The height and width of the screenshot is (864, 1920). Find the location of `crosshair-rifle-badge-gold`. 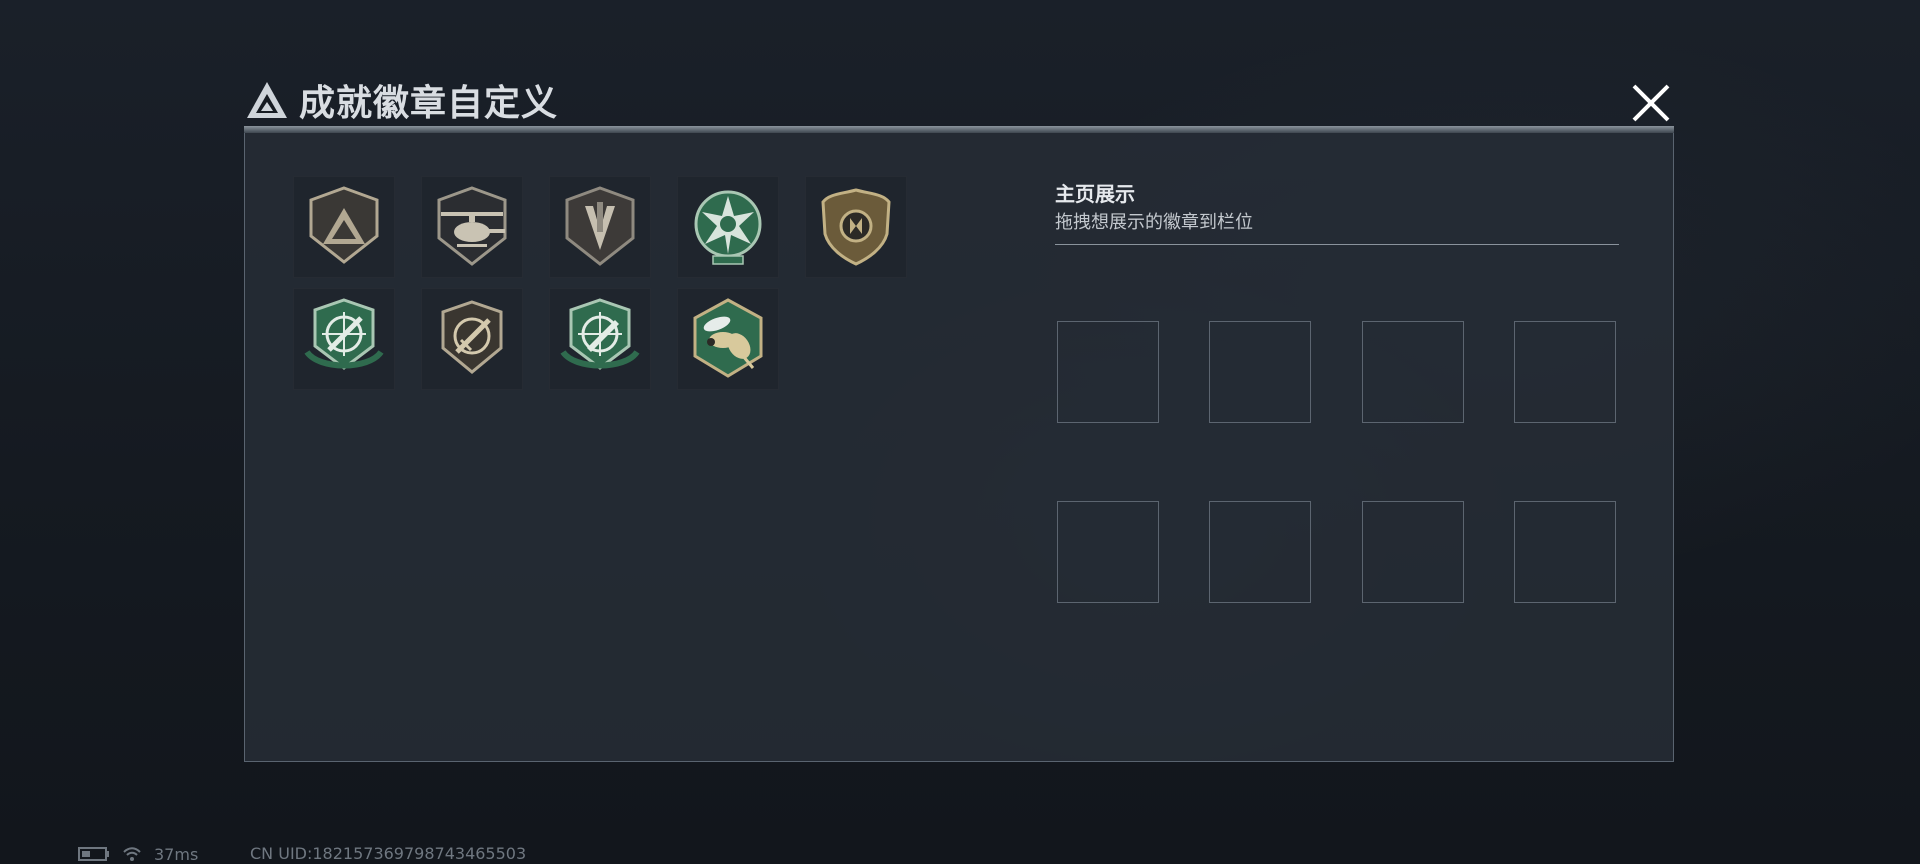

crosshair-rifle-badge-gold is located at coordinates (472, 339).